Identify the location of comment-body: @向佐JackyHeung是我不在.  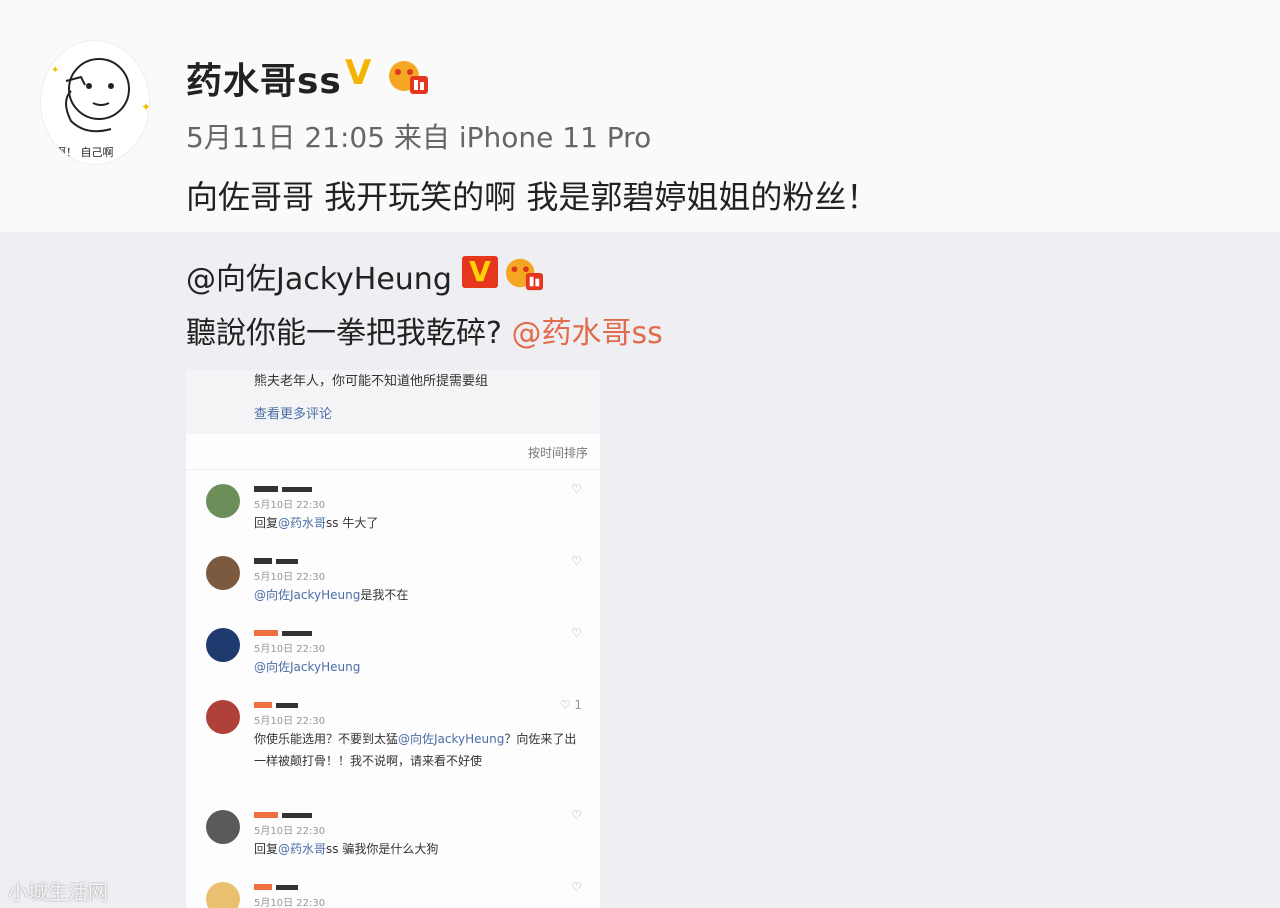
(419, 595).